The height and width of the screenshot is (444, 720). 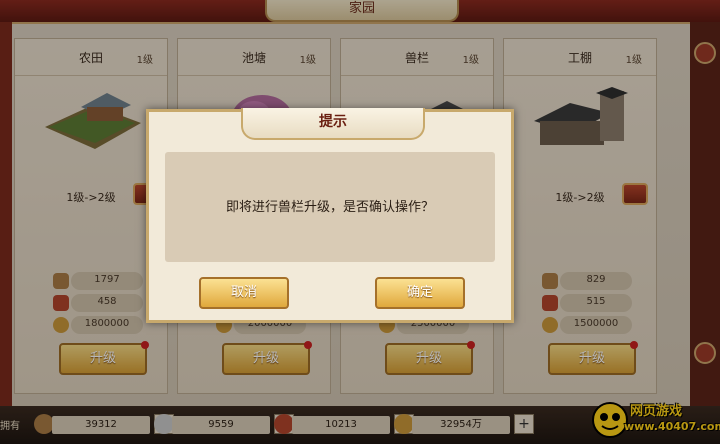 I want to click on dialog-body: 即将进行兽栏升级，是否确认操作？, so click(x=330, y=207).